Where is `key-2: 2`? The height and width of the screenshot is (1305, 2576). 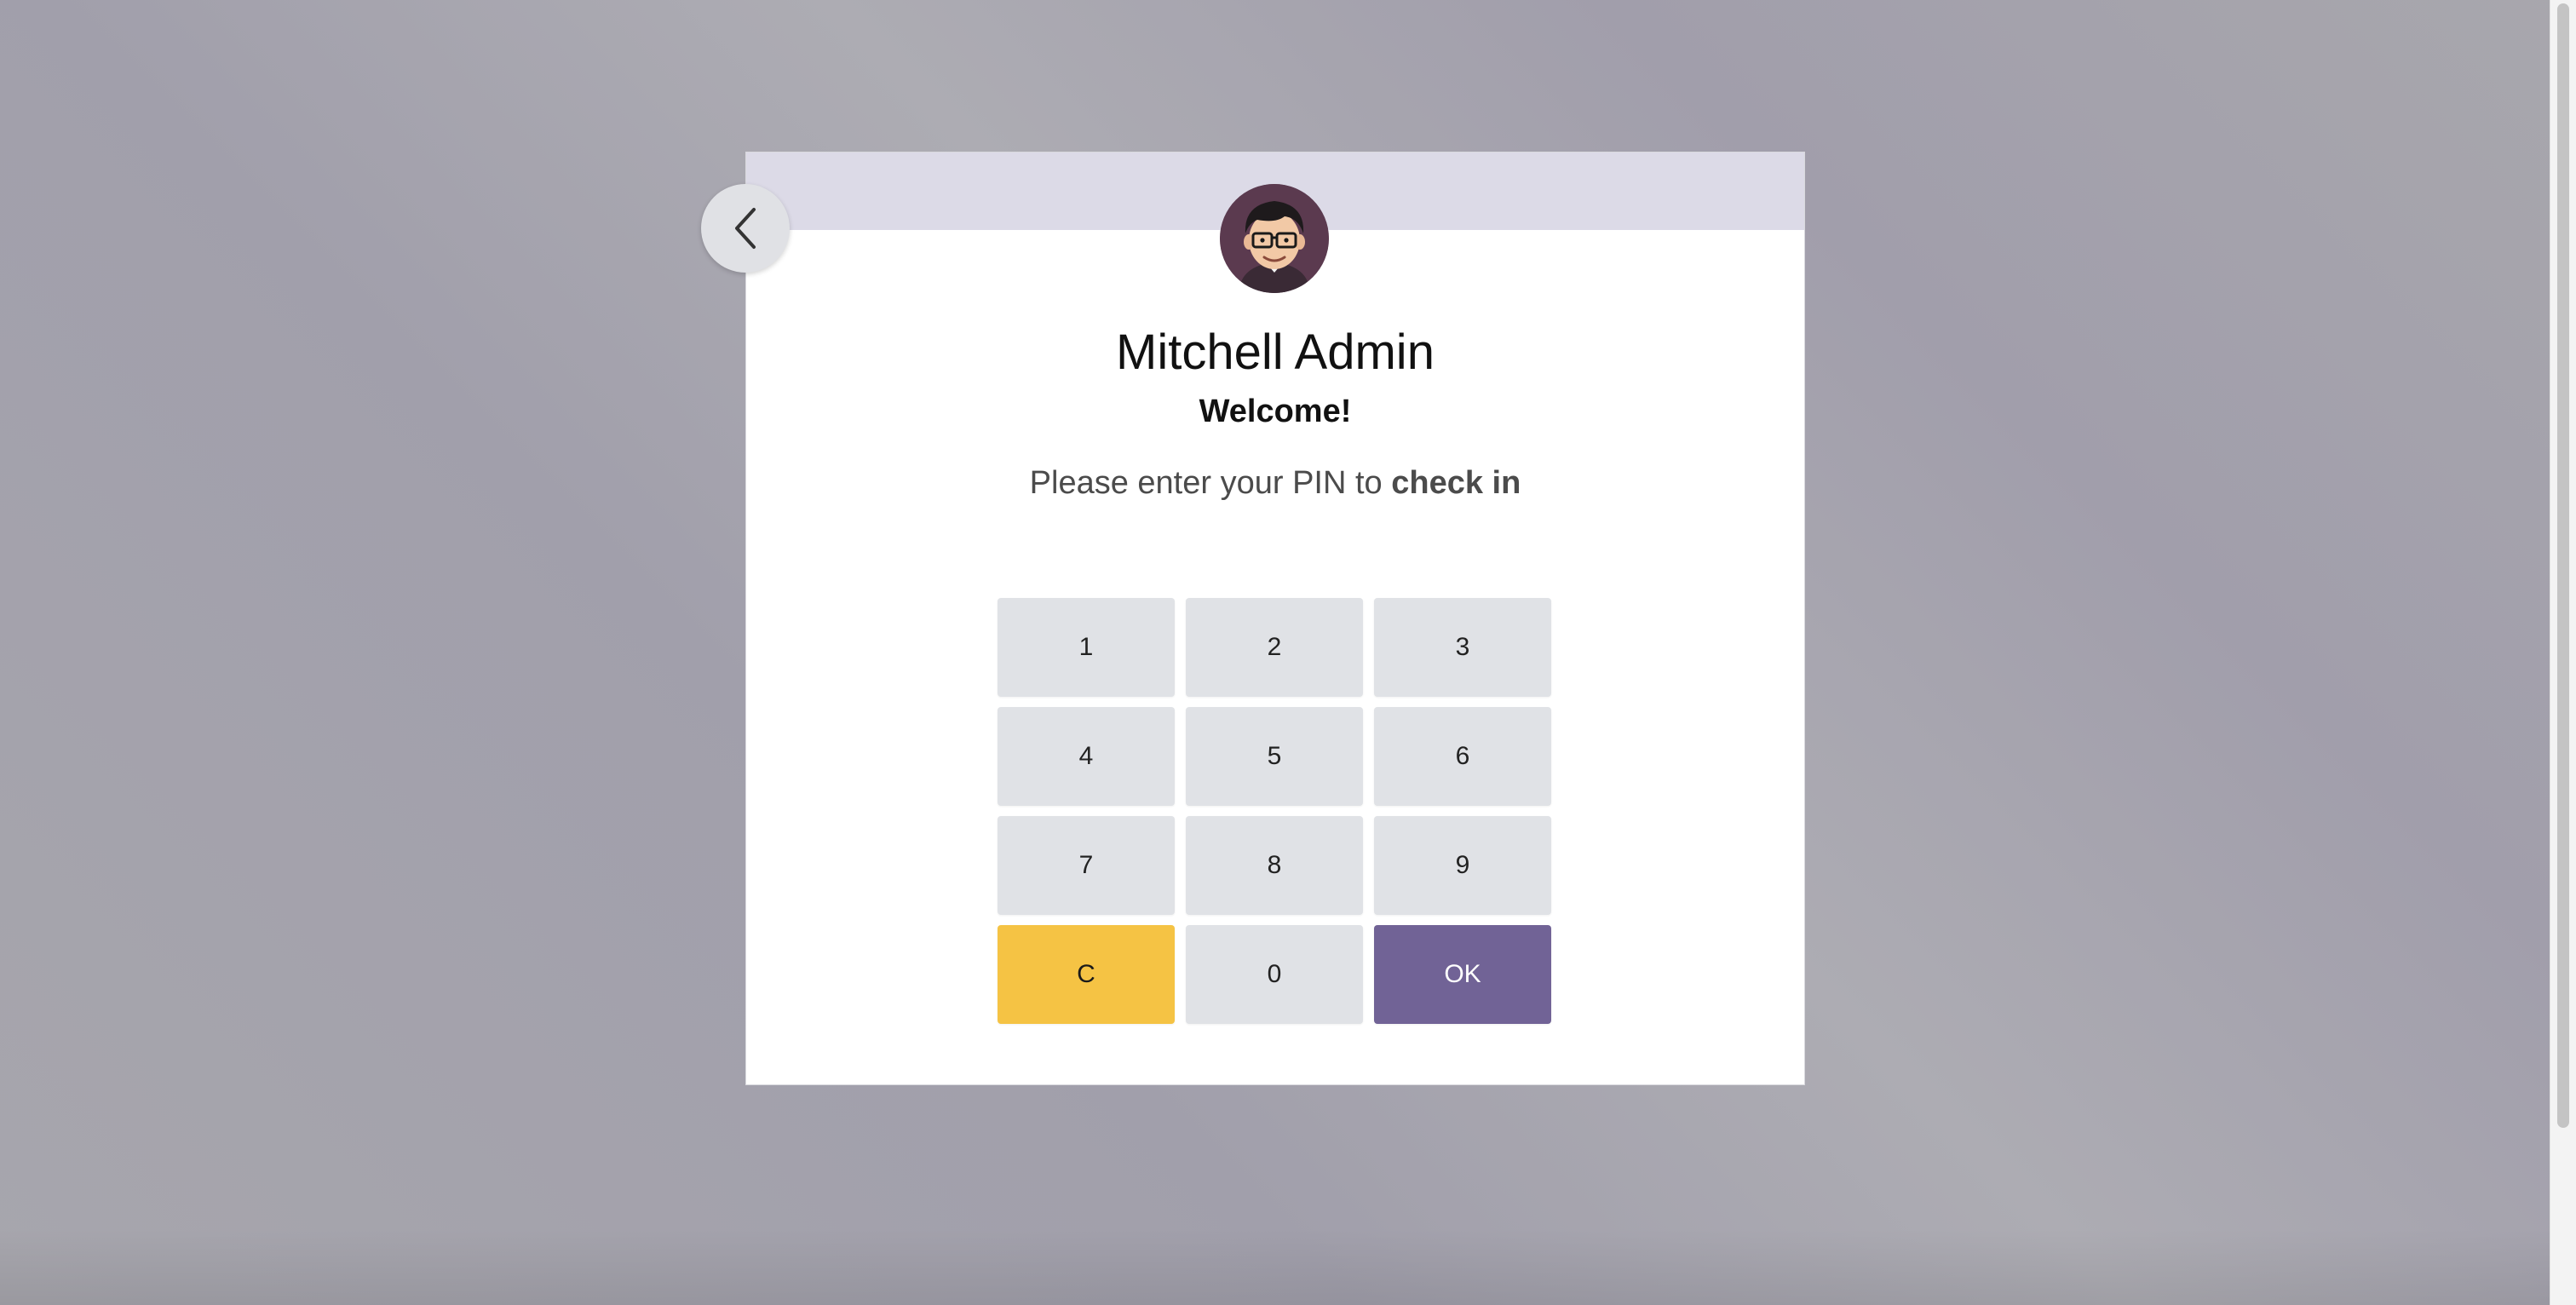 key-2: 2 is located at coordinates (1275, 647).